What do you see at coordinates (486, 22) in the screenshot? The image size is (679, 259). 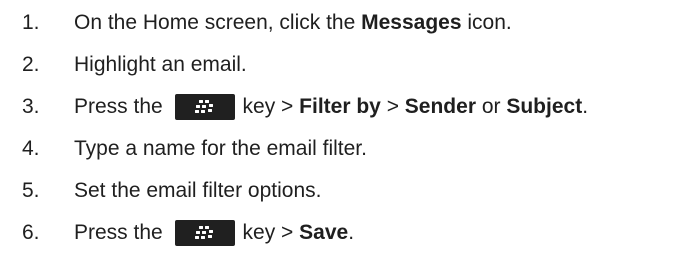 I see `step-text-part: icon.` at bounding box center [486, 22].